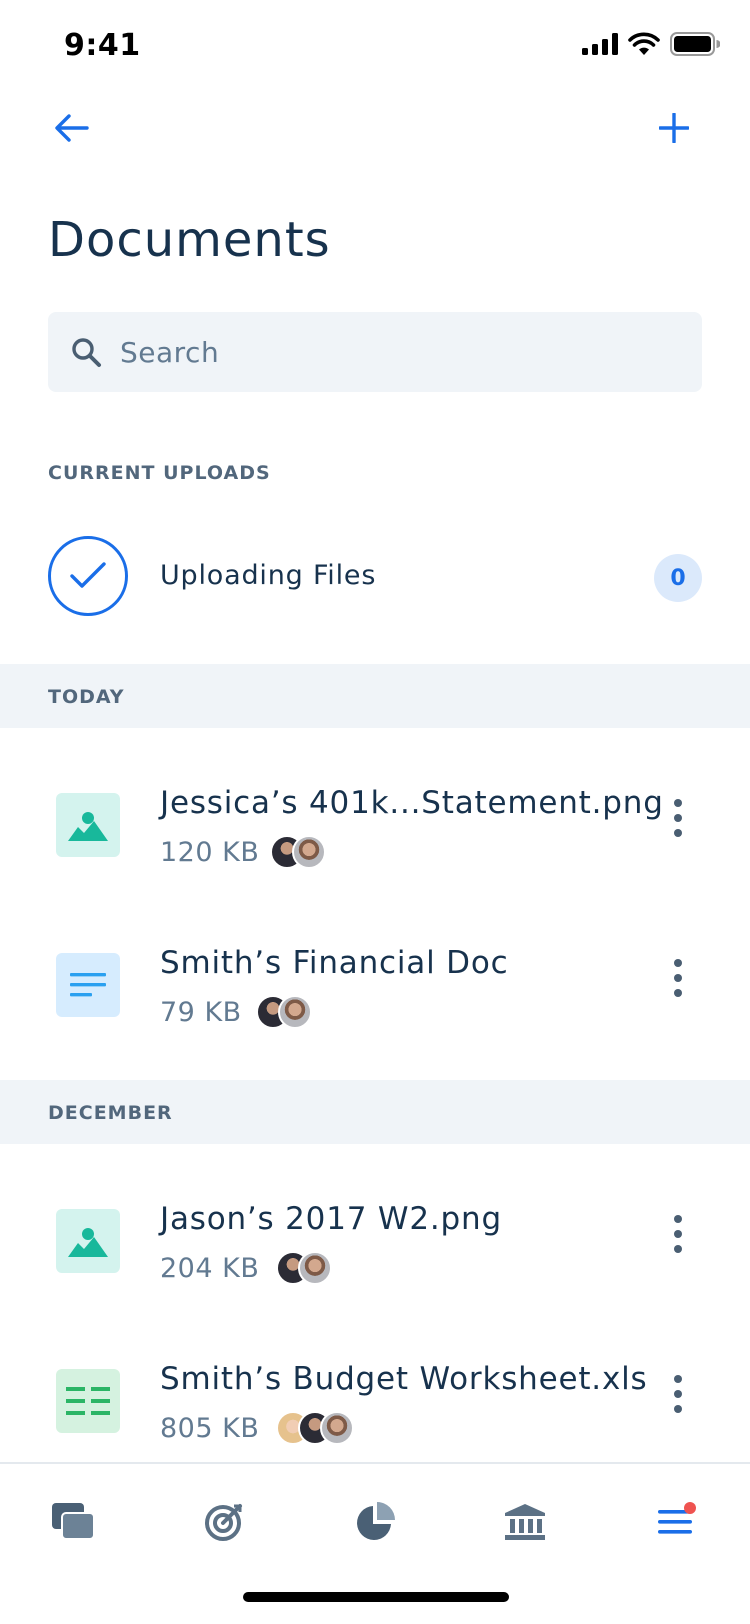  I want to click on plus-icon, so click(674, 128).